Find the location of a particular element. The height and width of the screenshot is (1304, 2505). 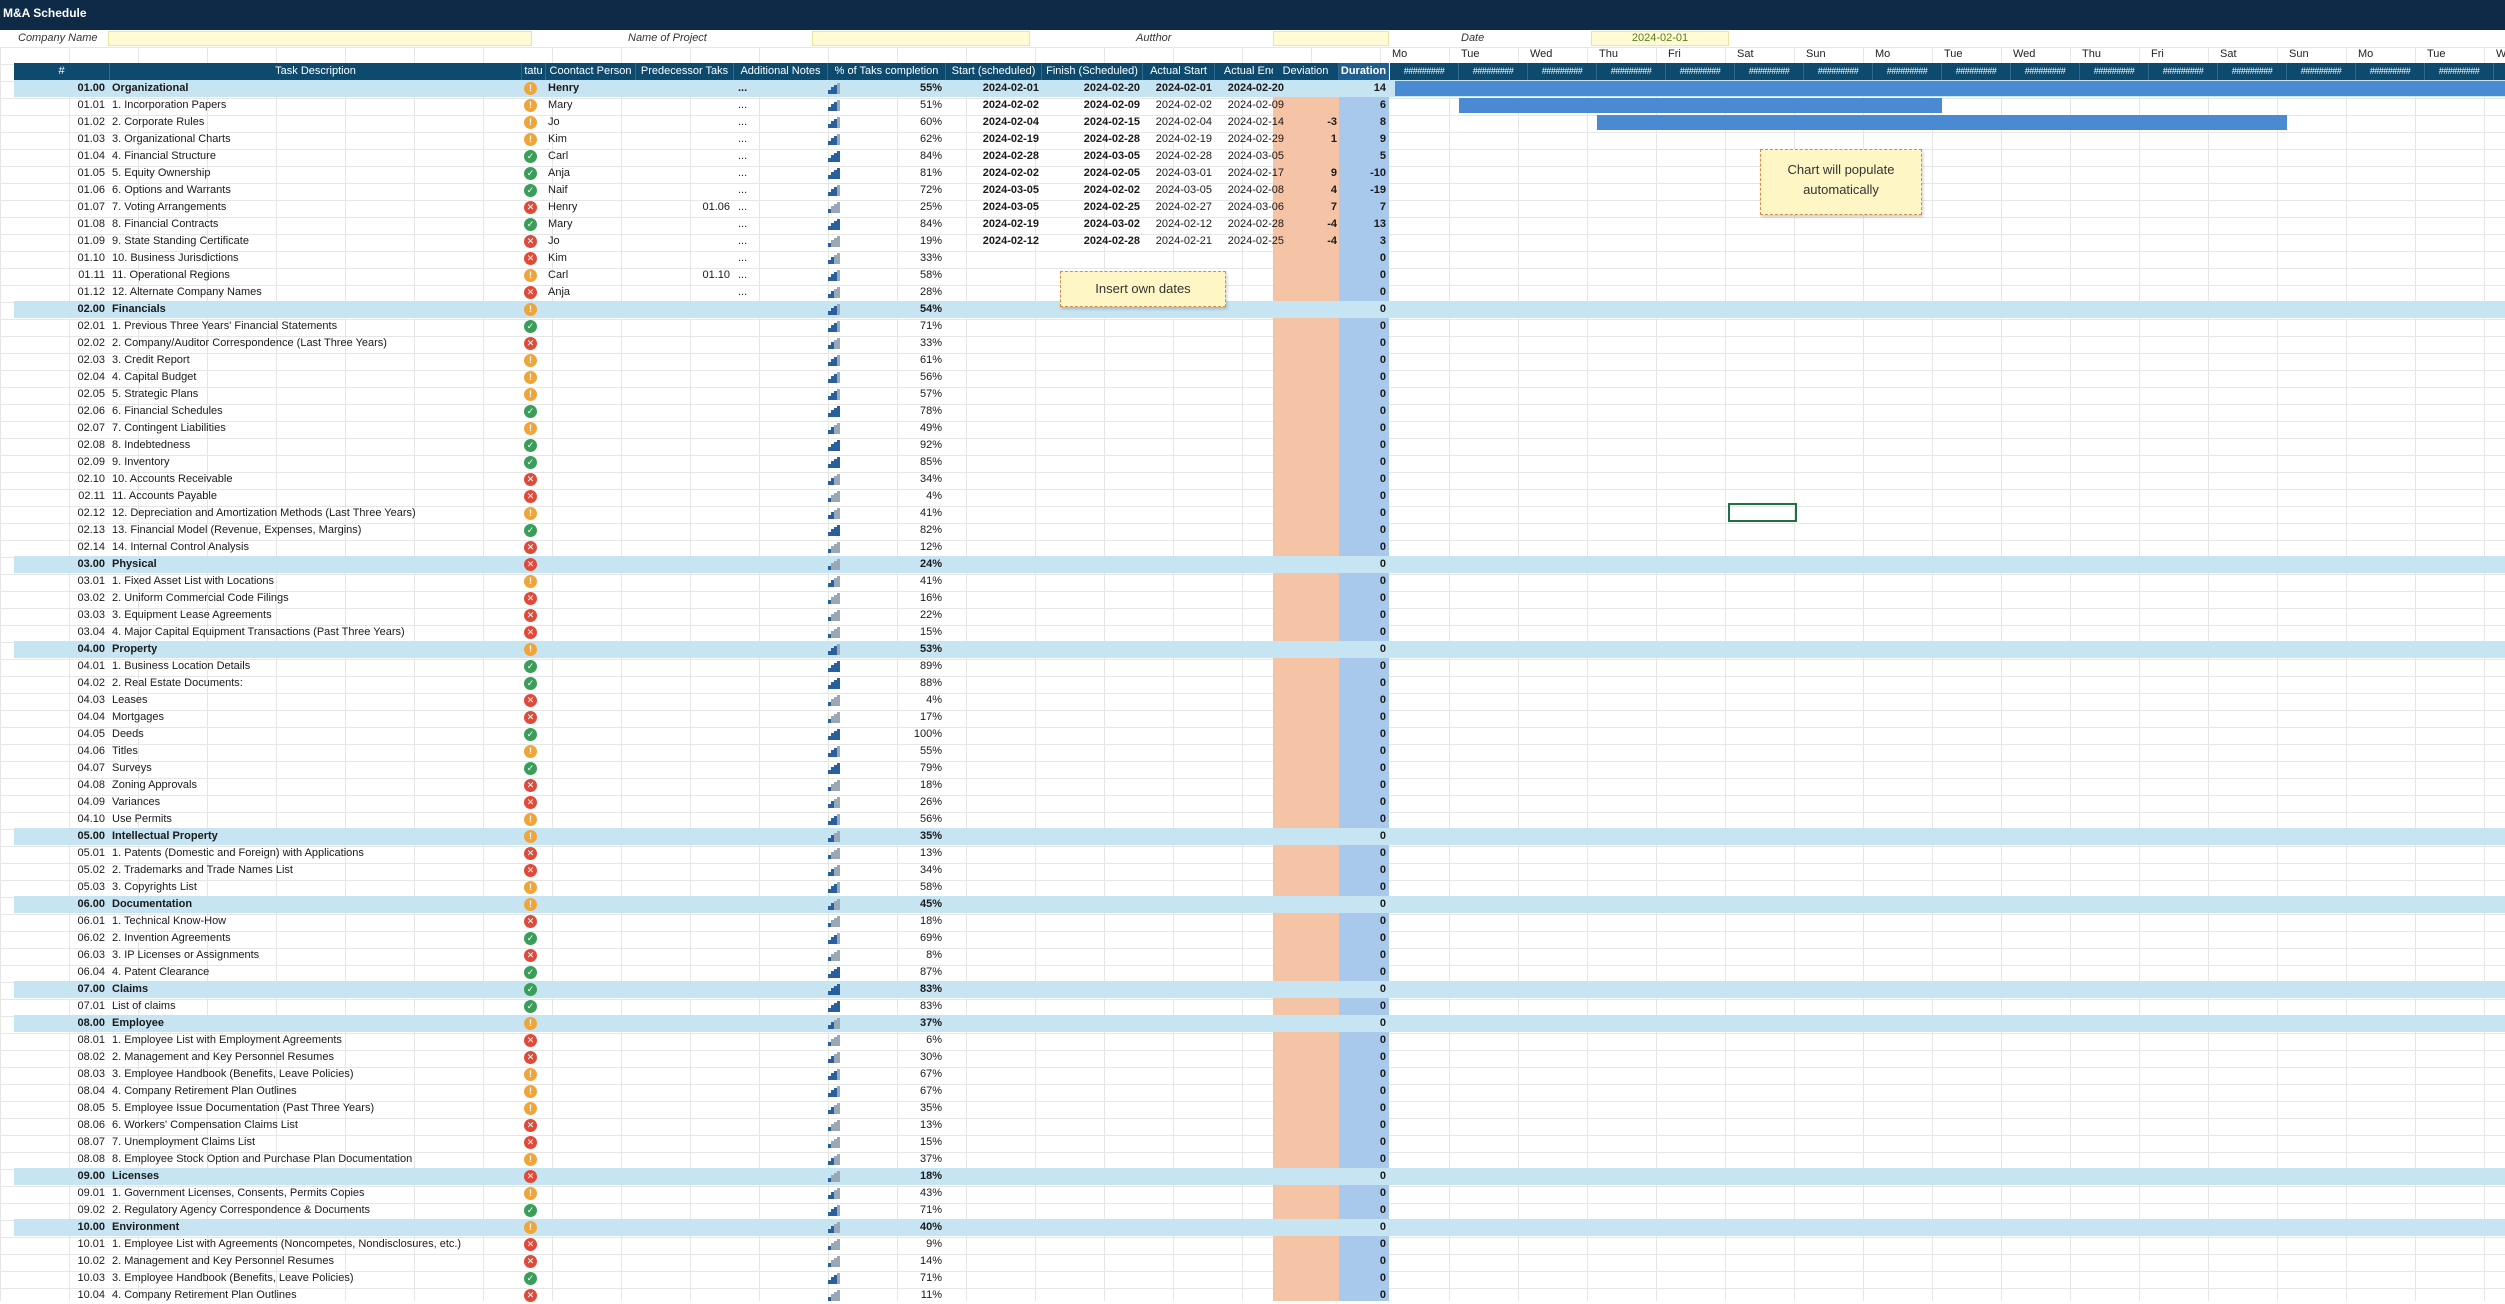

predecessor-task: 01.10 is located at coordinates (685, 275).